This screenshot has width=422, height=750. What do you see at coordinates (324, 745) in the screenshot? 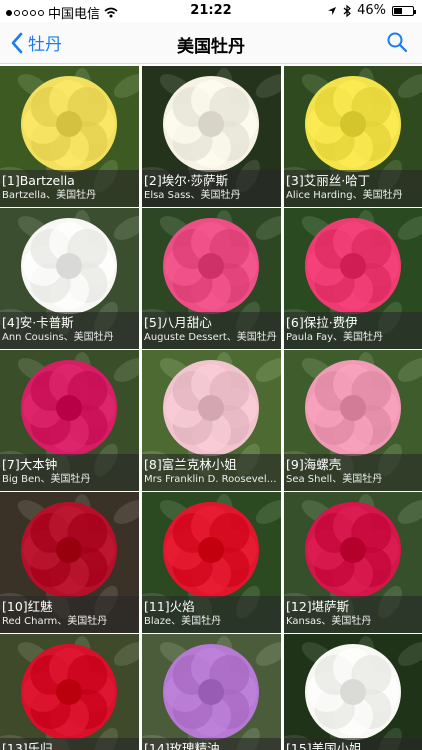
I see `tile-title: [15]美国小姐` at bounding box center [324, 745].